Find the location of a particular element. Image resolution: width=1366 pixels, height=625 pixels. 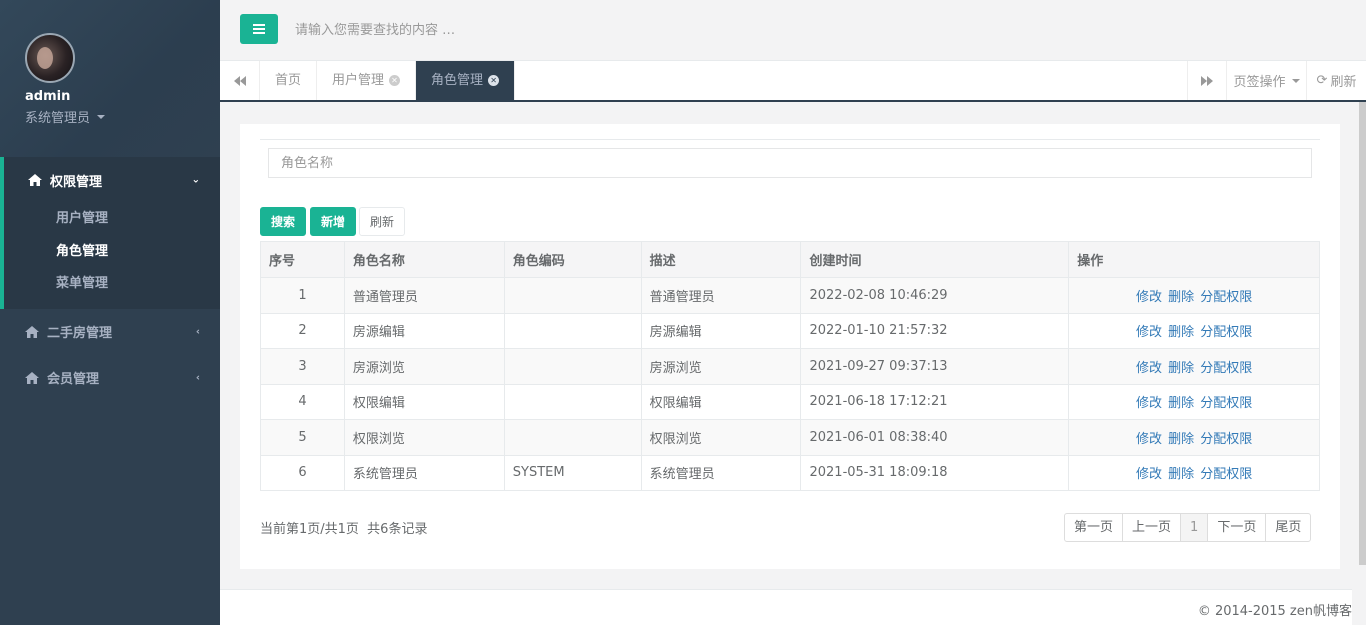

created-time: 2022-02-08 10:46:29 is located at coordinates (935, 295).